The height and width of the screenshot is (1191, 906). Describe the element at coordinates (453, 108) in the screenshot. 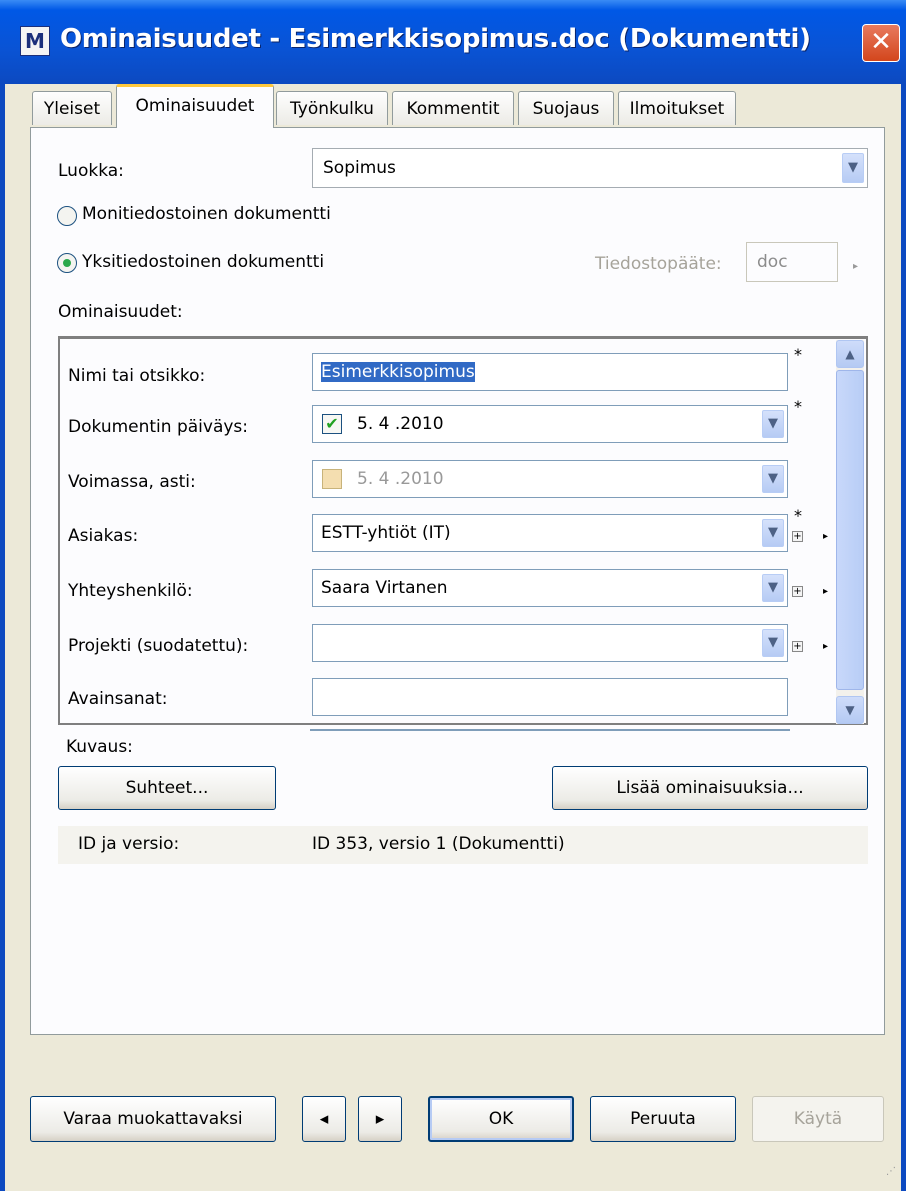

I see `tab-kommentit: Kommentit` at that location.